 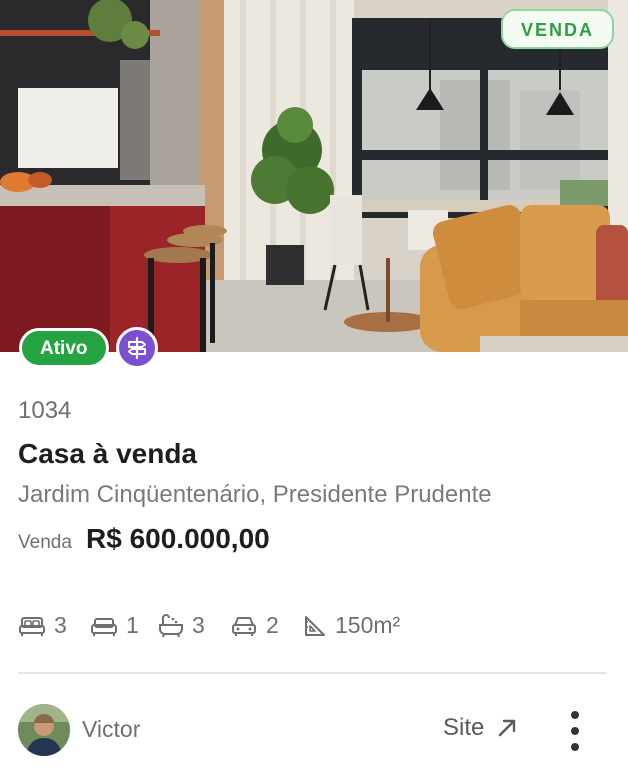 What do you see at coordinates (464, 727) in the screenshot?
I see `site-link-label: Site` at bounding box center [464, 727].